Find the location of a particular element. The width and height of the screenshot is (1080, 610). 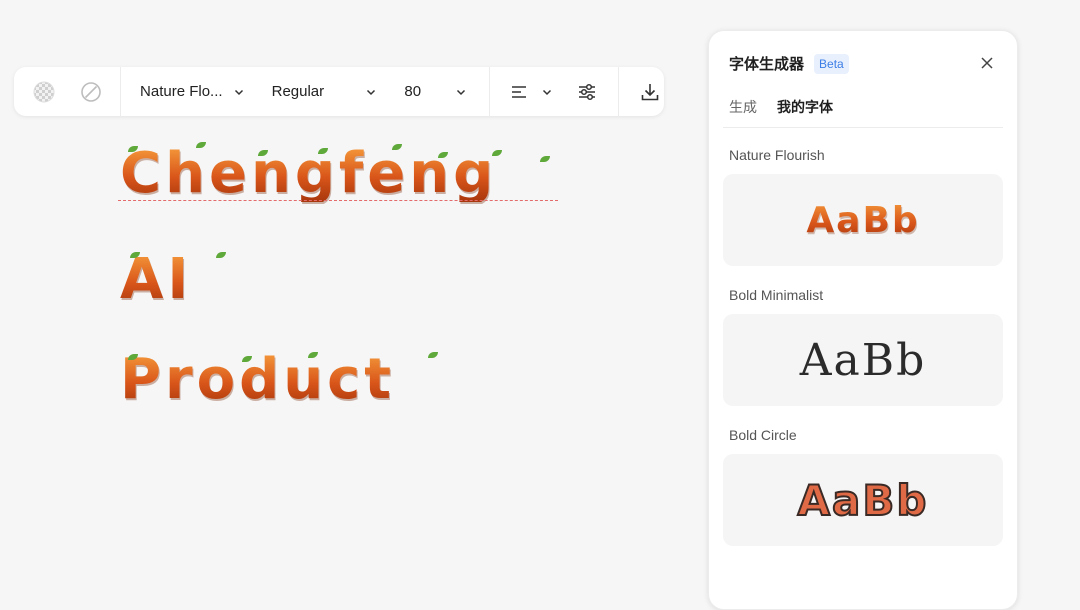

text-settings-button is located at coordinates (586, 92).